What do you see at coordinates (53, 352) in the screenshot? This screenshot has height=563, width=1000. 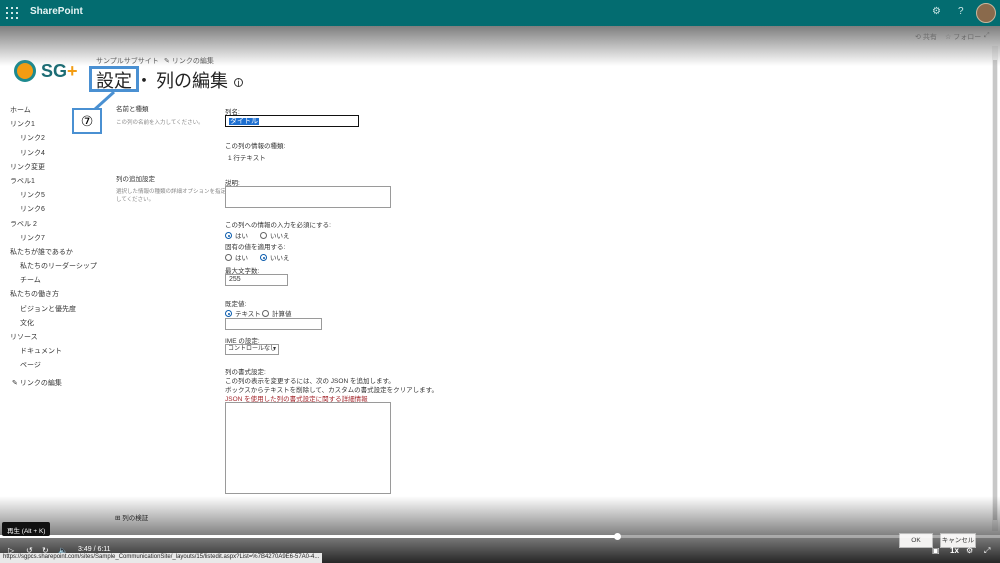 I see `nav-item: ドキュメント` at bounding box center [53, 352].